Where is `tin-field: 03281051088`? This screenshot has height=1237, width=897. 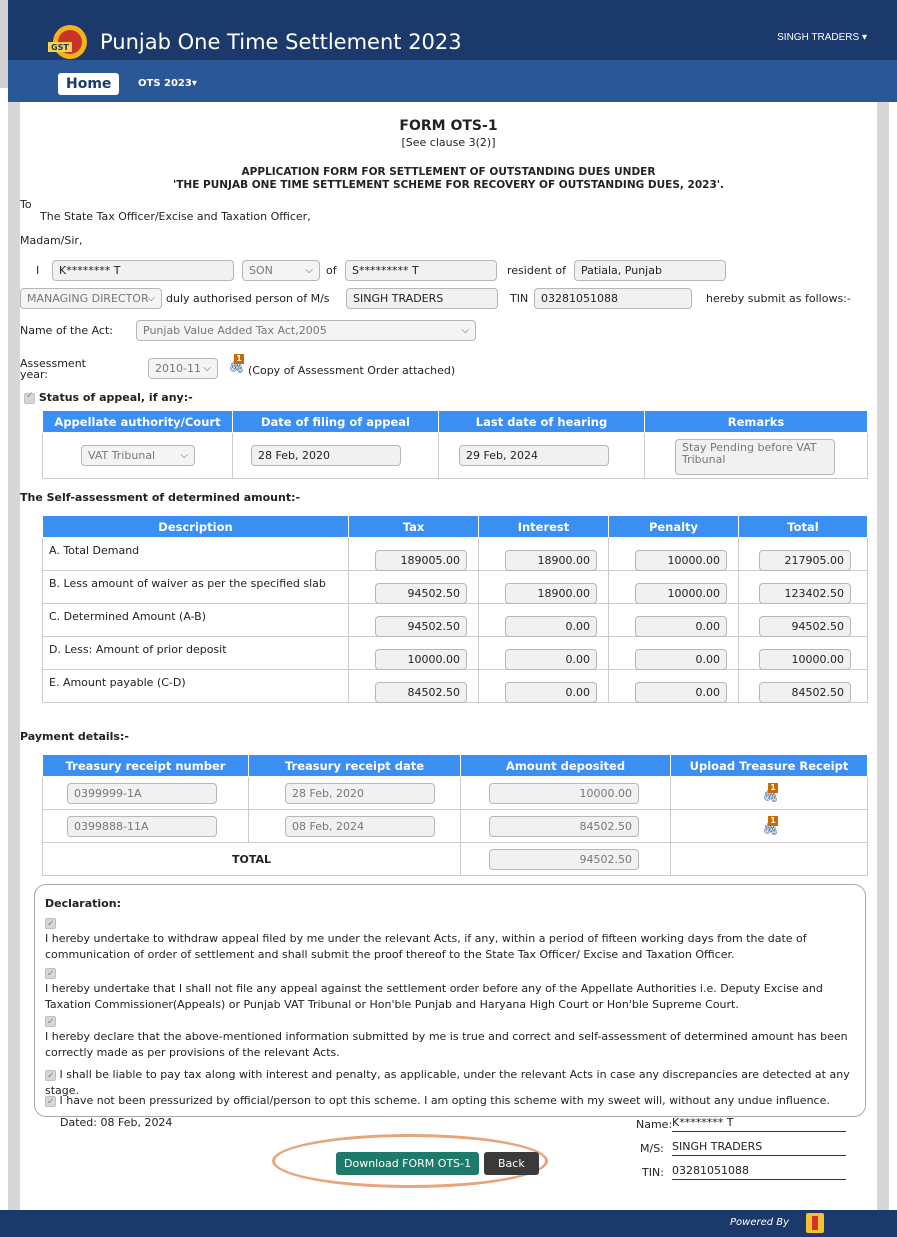 tin-field: 03281051088 is located at coordinates (613, 298).